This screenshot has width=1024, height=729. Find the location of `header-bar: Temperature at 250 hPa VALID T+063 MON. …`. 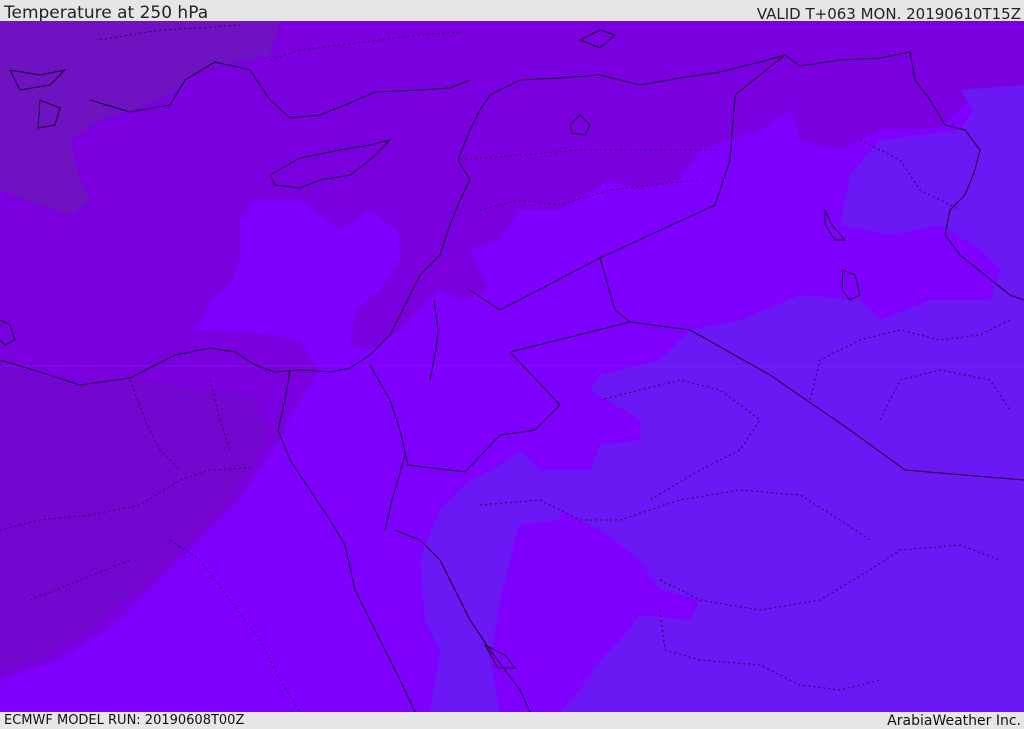

header-bar: Temperature at 250 hPa VALID T+063 MON. … is located at coordinates (512, 11).